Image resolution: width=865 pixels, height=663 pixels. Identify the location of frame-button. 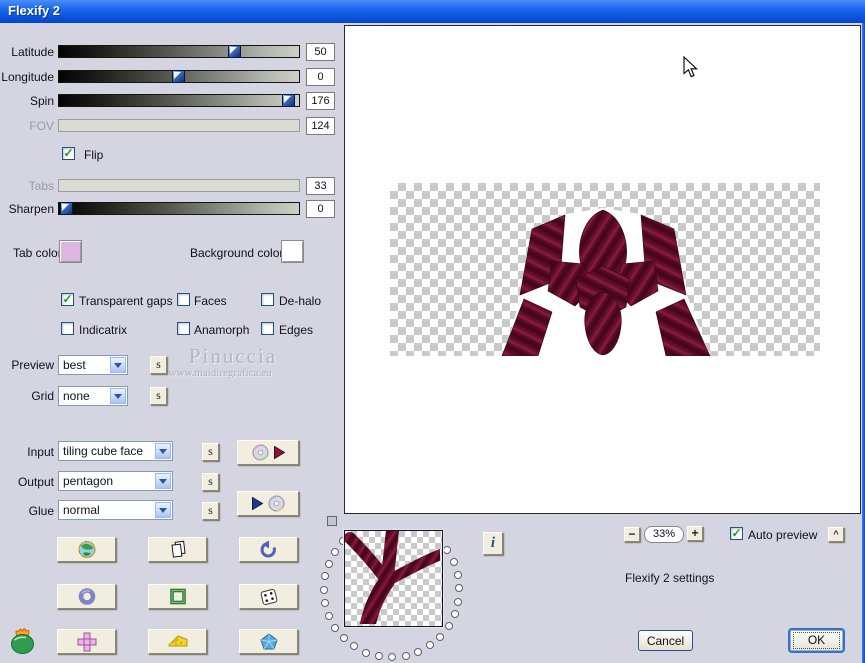
(177, 596).